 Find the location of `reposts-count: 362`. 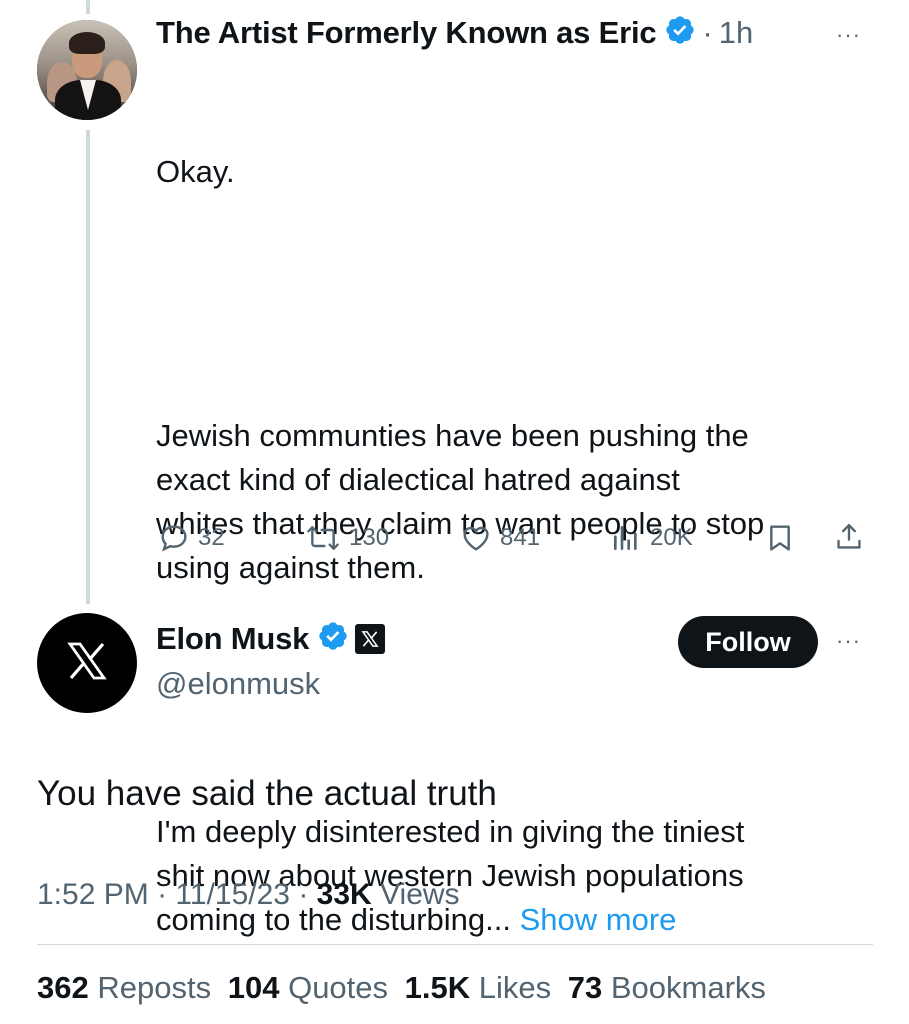

reposts-count: 362 is located at coordinates (63, 987).